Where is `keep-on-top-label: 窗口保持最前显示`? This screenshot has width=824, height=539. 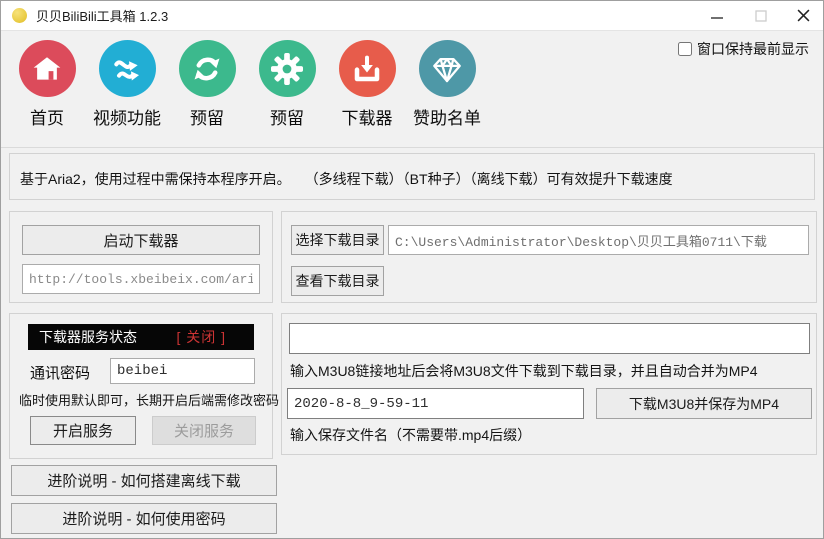
keep-on-top-label: 窗口保持最前显示 is located at coordinates (753, 49).